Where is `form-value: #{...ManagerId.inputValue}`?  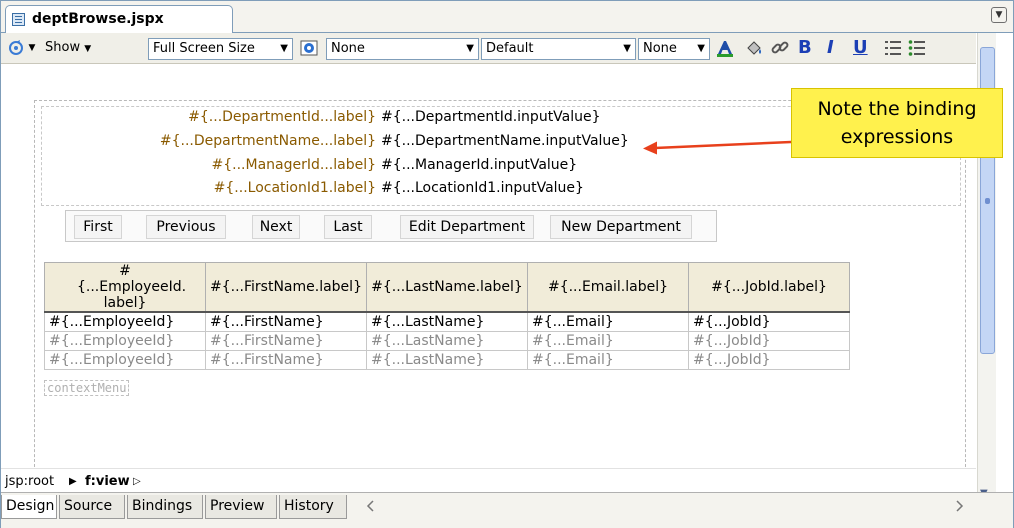 form-value: #{...ManagerId.inputValue} is located at coordinates (479, 165).